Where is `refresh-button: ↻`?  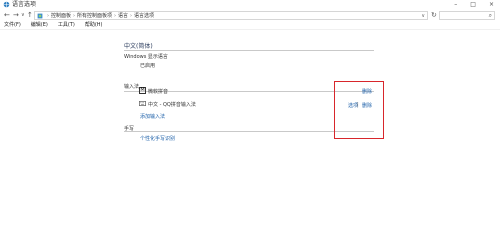 refresh-button: ↻ is located at coordinates (434, 15).